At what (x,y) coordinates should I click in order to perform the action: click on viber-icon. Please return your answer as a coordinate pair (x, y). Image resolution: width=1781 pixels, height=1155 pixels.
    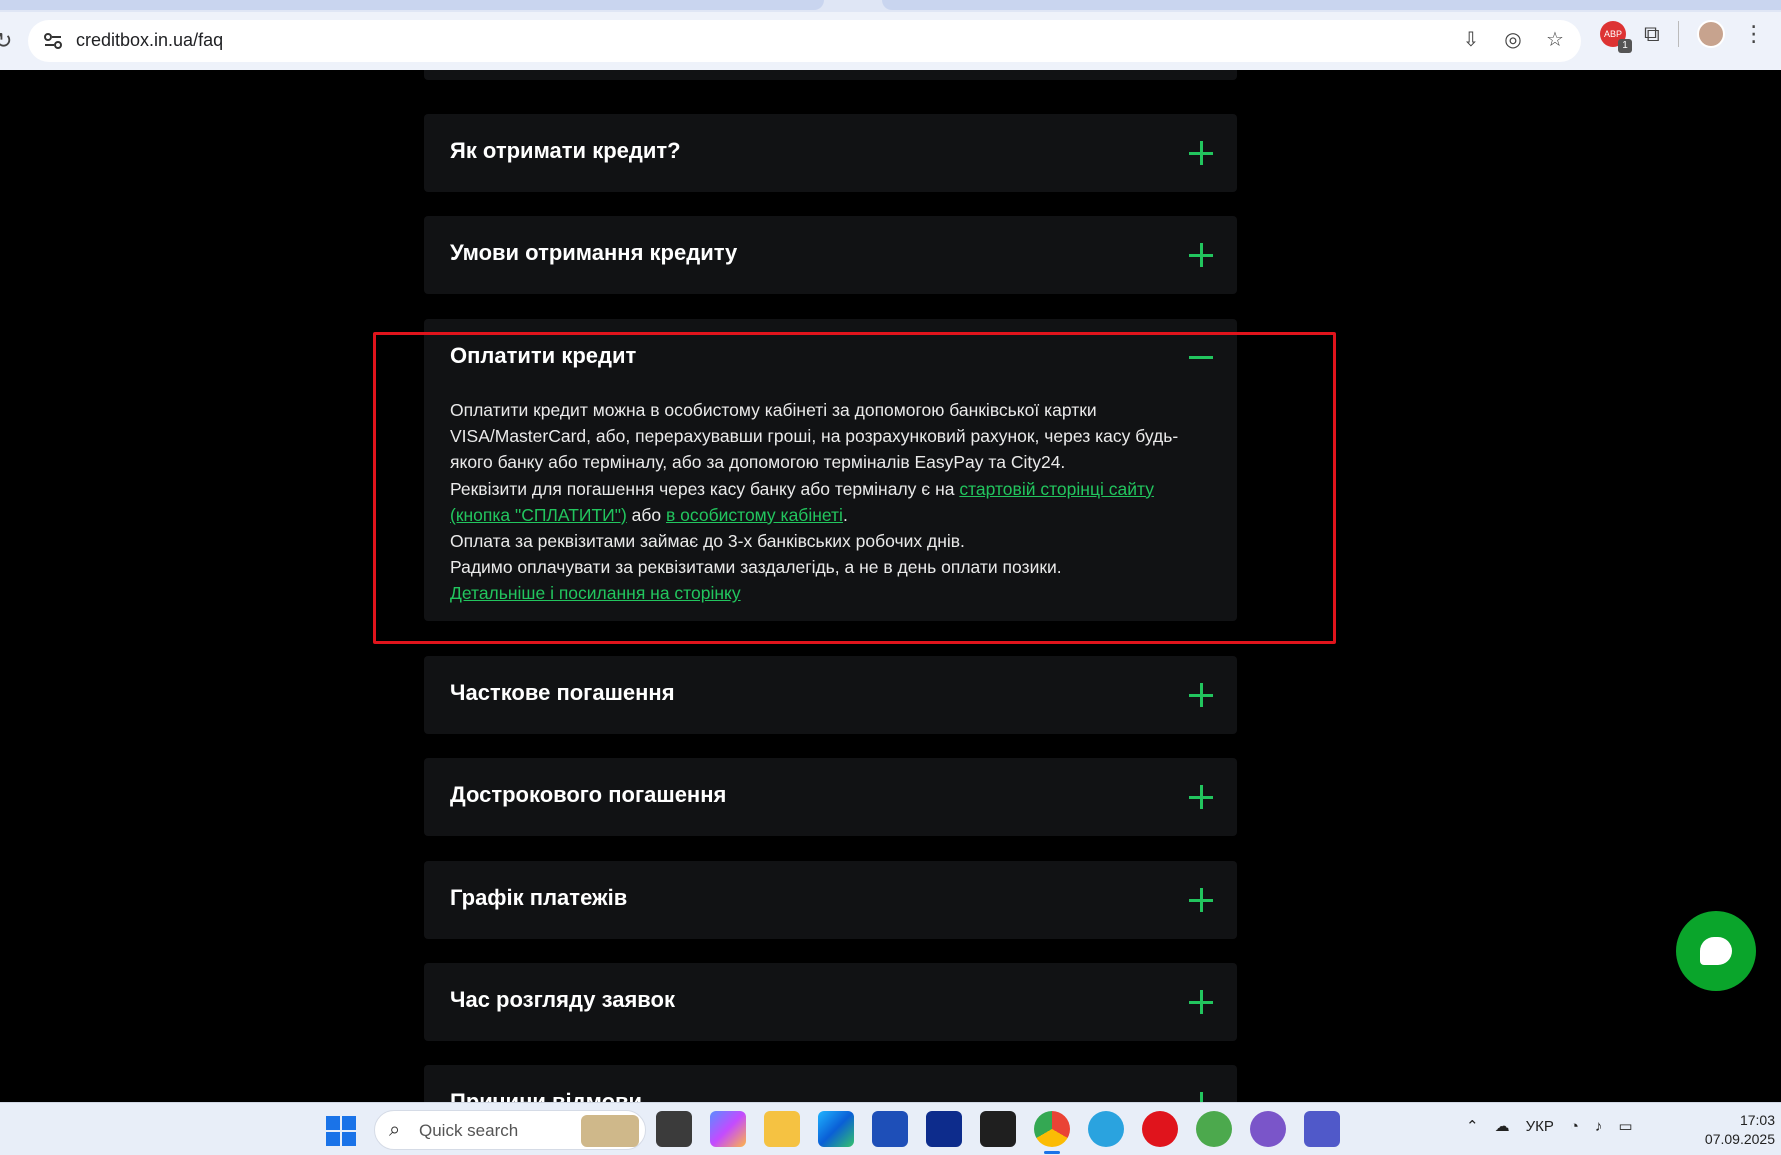
    Looking at the image, I should click on (1268, 1129).